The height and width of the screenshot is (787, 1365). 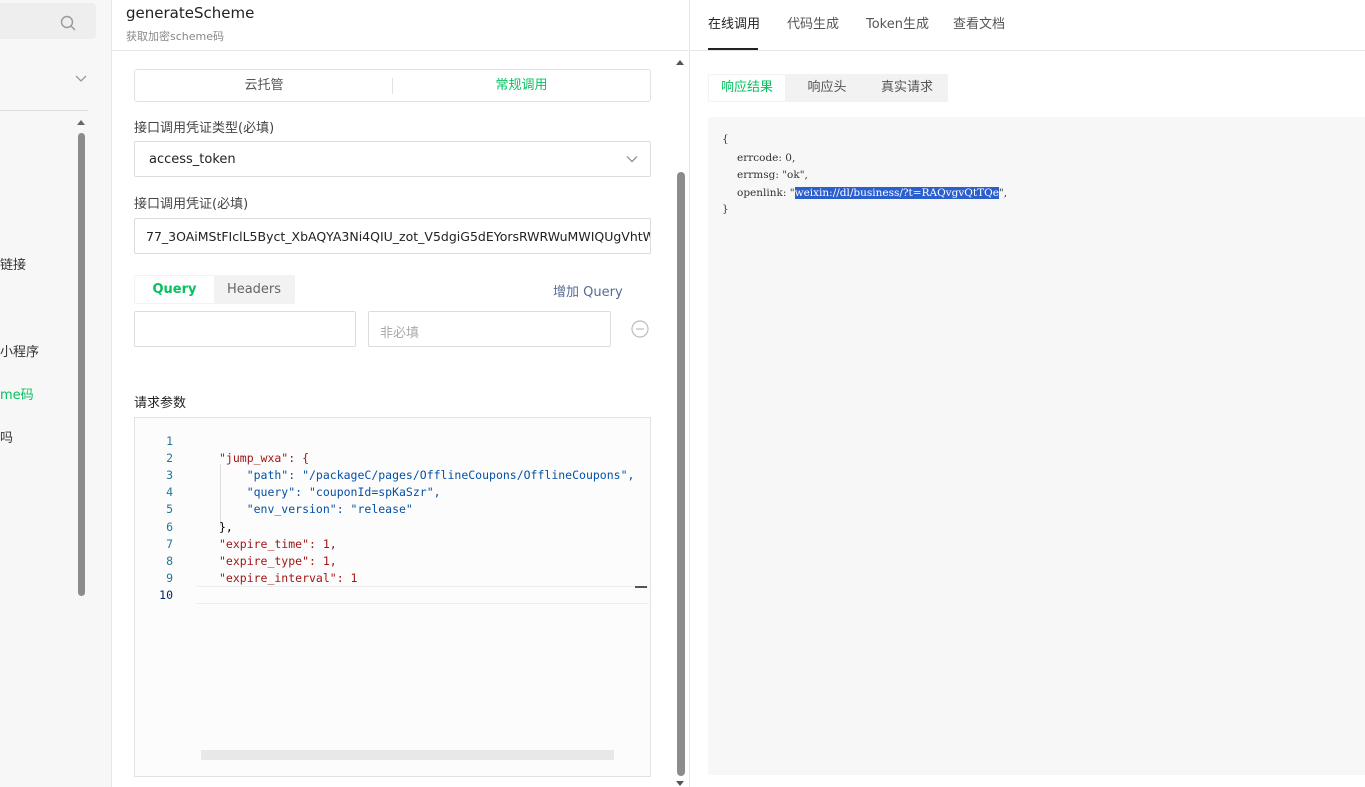 I want to click on call-mode-segment: 云托管 常规调用, so click(x=392, y=85).